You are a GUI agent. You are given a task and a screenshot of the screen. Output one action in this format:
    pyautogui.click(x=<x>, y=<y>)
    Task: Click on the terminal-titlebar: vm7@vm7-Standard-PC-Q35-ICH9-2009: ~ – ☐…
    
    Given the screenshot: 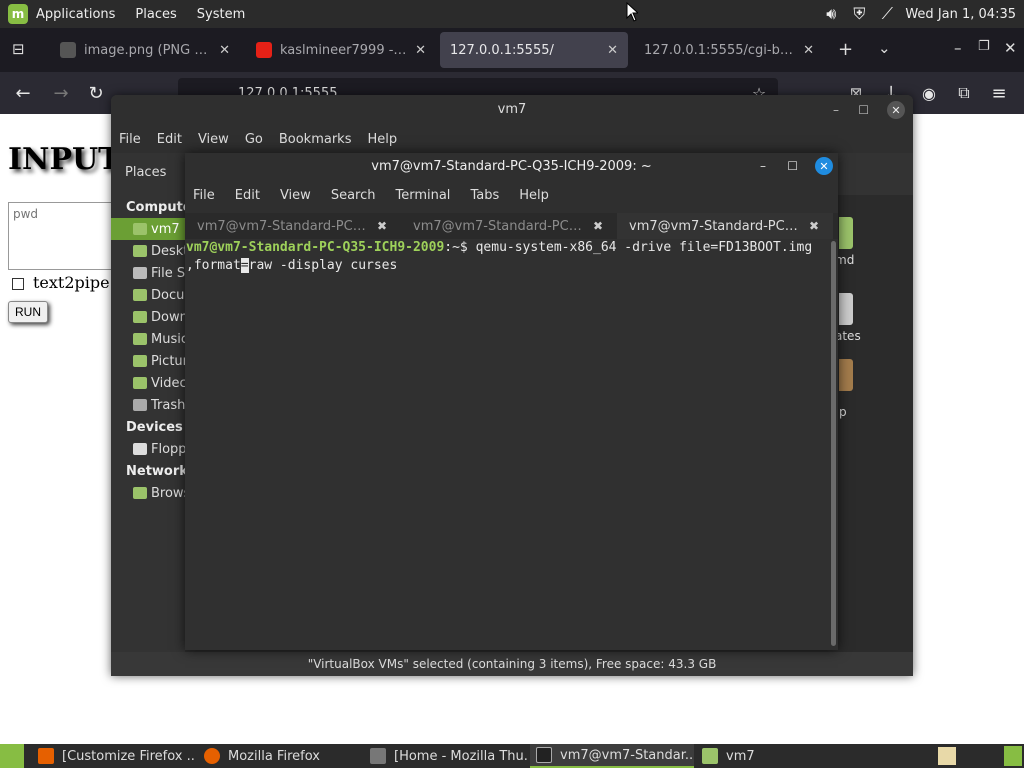 What is the action you would take?
    pyautogui.click(x=511, y=167)
    